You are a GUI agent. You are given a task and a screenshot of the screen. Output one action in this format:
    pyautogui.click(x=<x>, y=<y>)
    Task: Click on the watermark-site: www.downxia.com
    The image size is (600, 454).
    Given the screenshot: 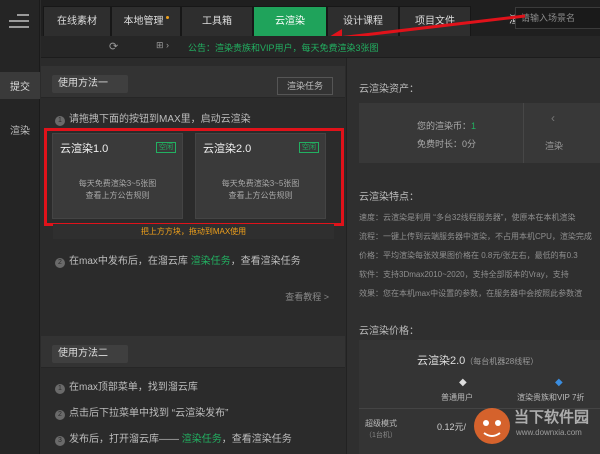 What is the action you would take?
    pyautogui.click(x=549, y=432)
    